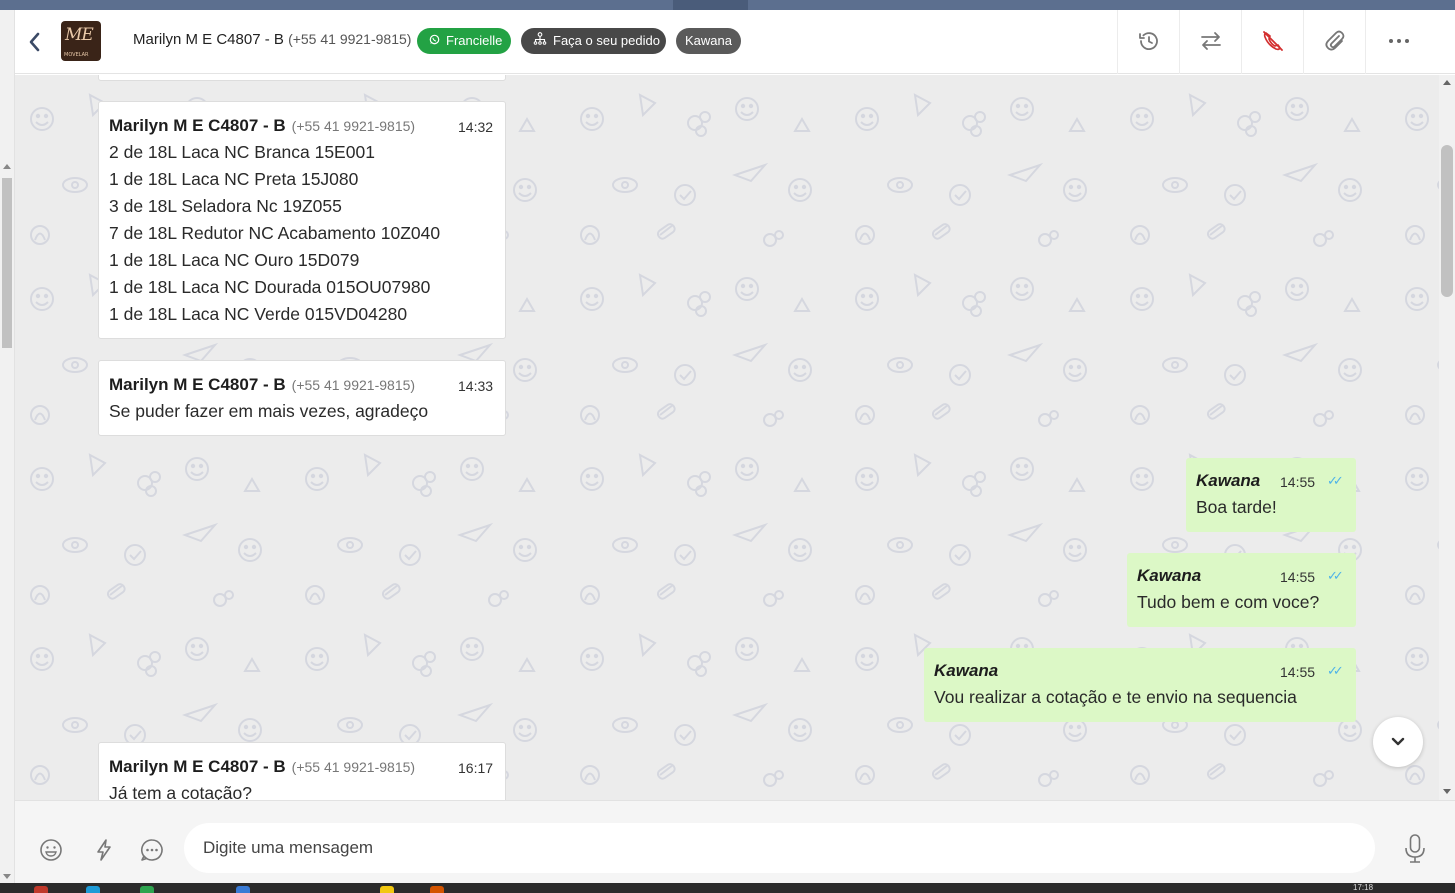  I want to click on message-line: 2 de 18L Laca NC Branca 15E001, so click(242, 152).